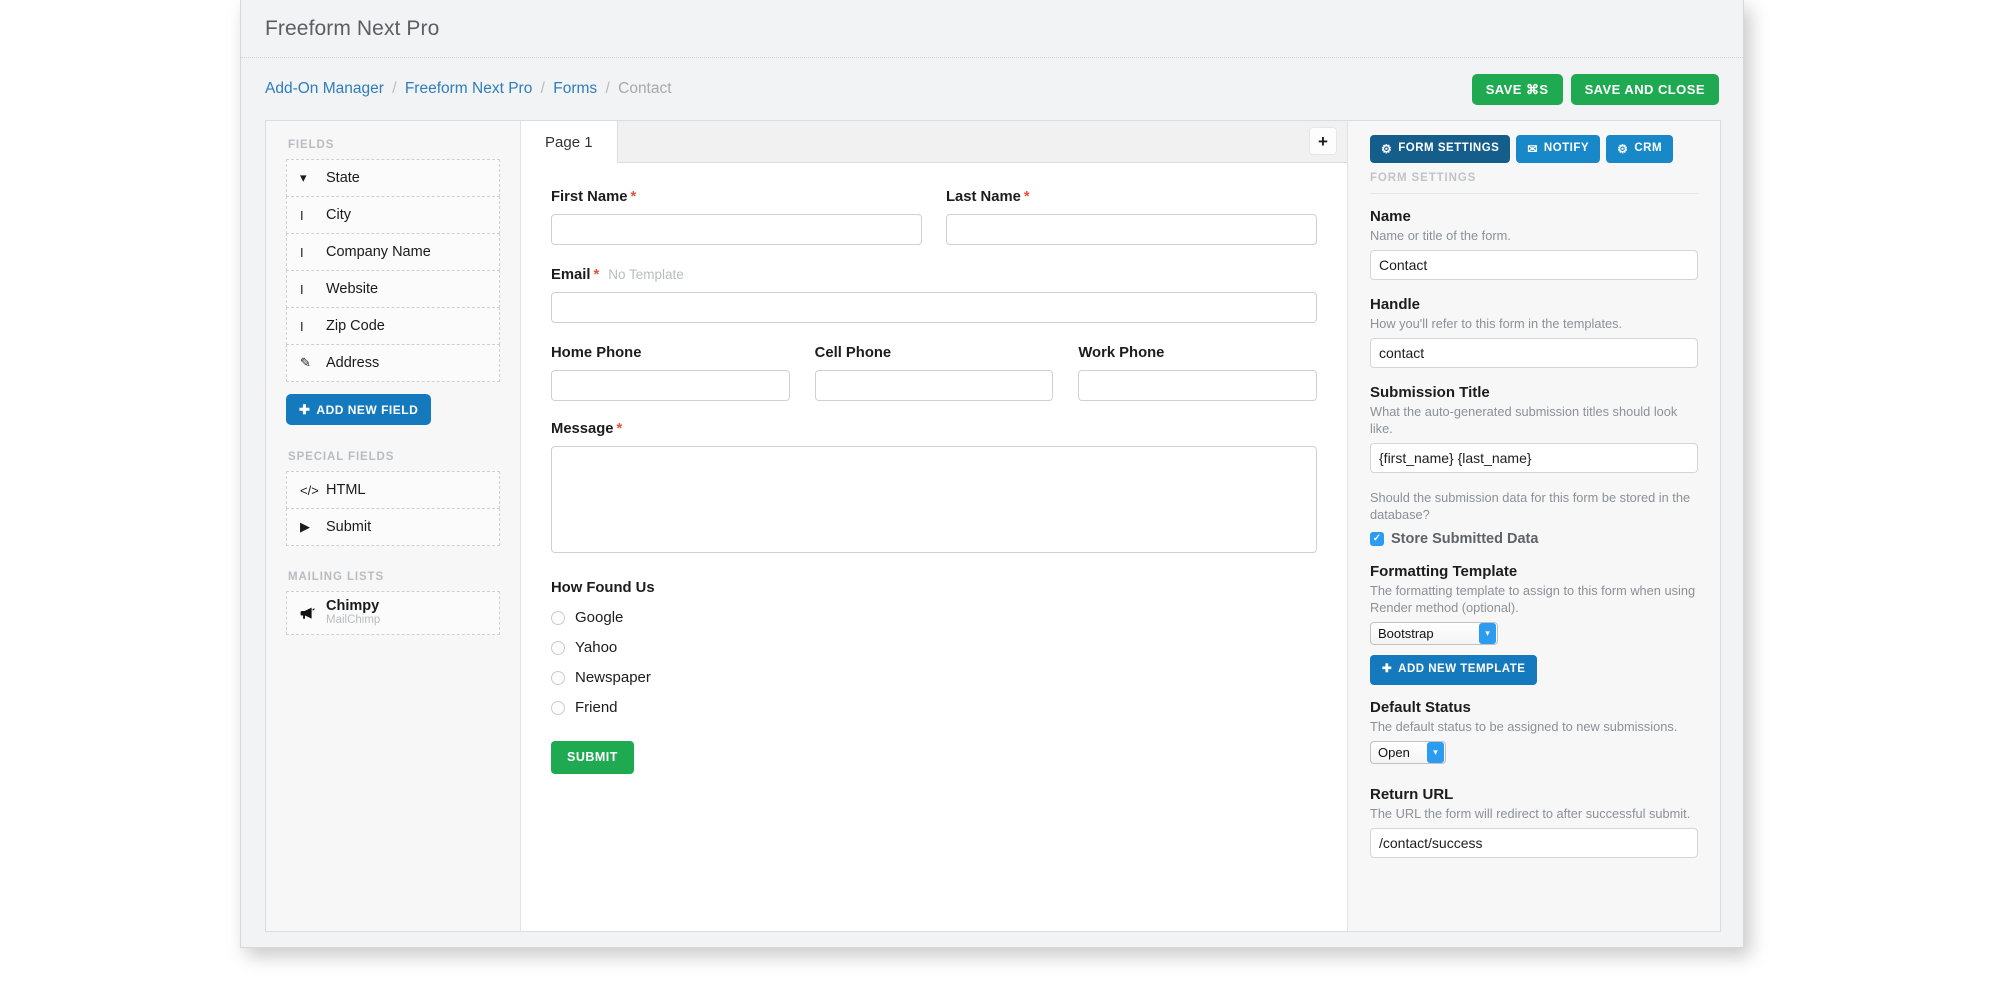 Image resolution: width=2000 pixels, height=1000 pixels. I want to click on last-name-input, so click(1131, 229).